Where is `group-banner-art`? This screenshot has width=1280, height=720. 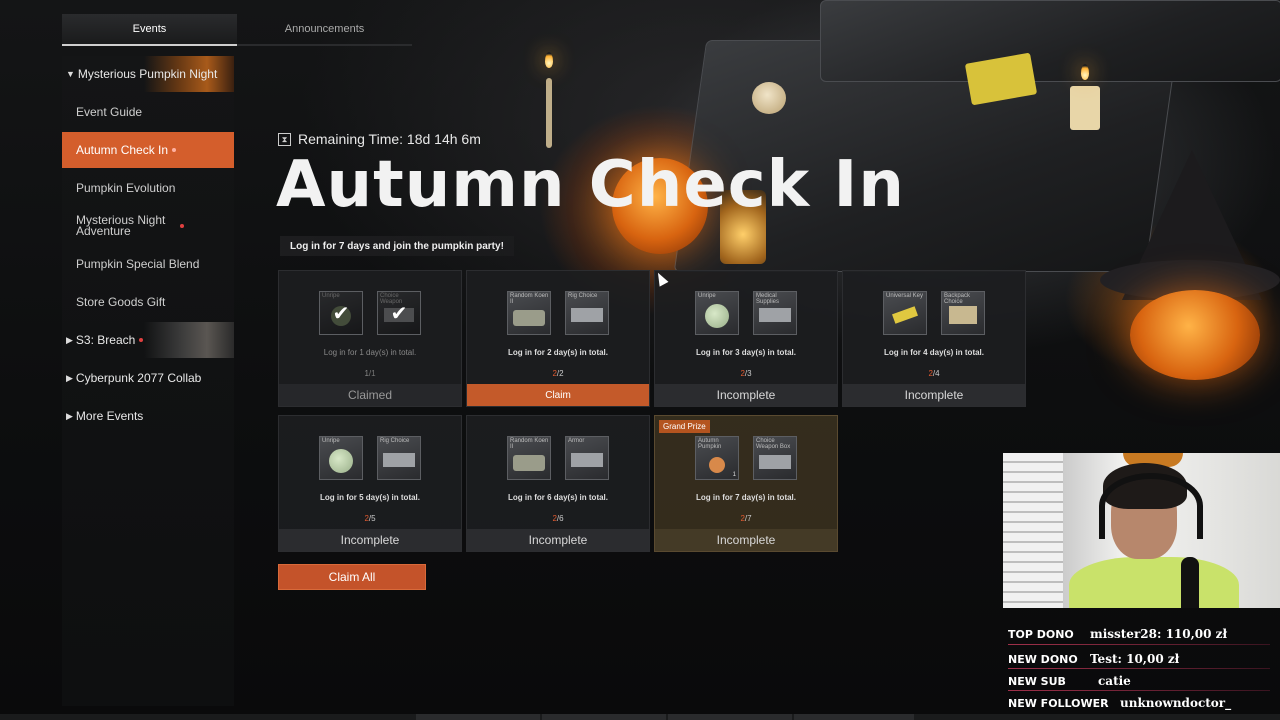
group-banner-art is located at coordinates (189, 340).